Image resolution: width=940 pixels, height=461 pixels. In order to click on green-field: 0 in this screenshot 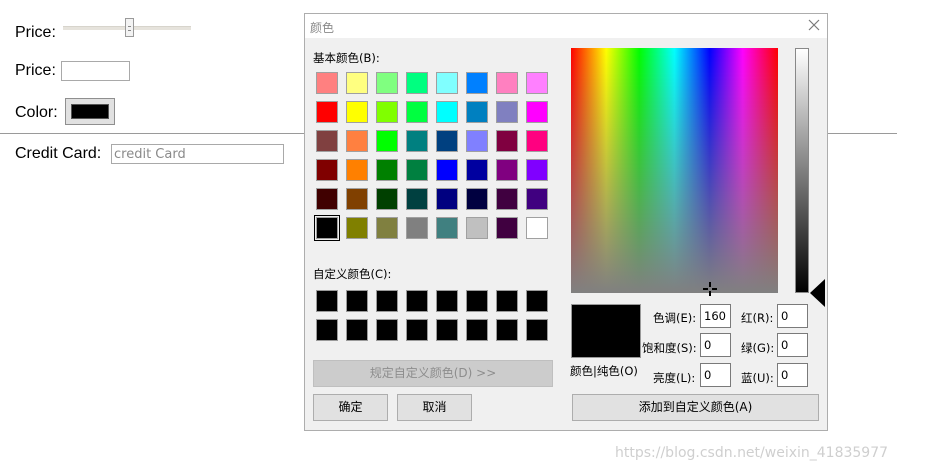, I will do `click(792, 345)`.